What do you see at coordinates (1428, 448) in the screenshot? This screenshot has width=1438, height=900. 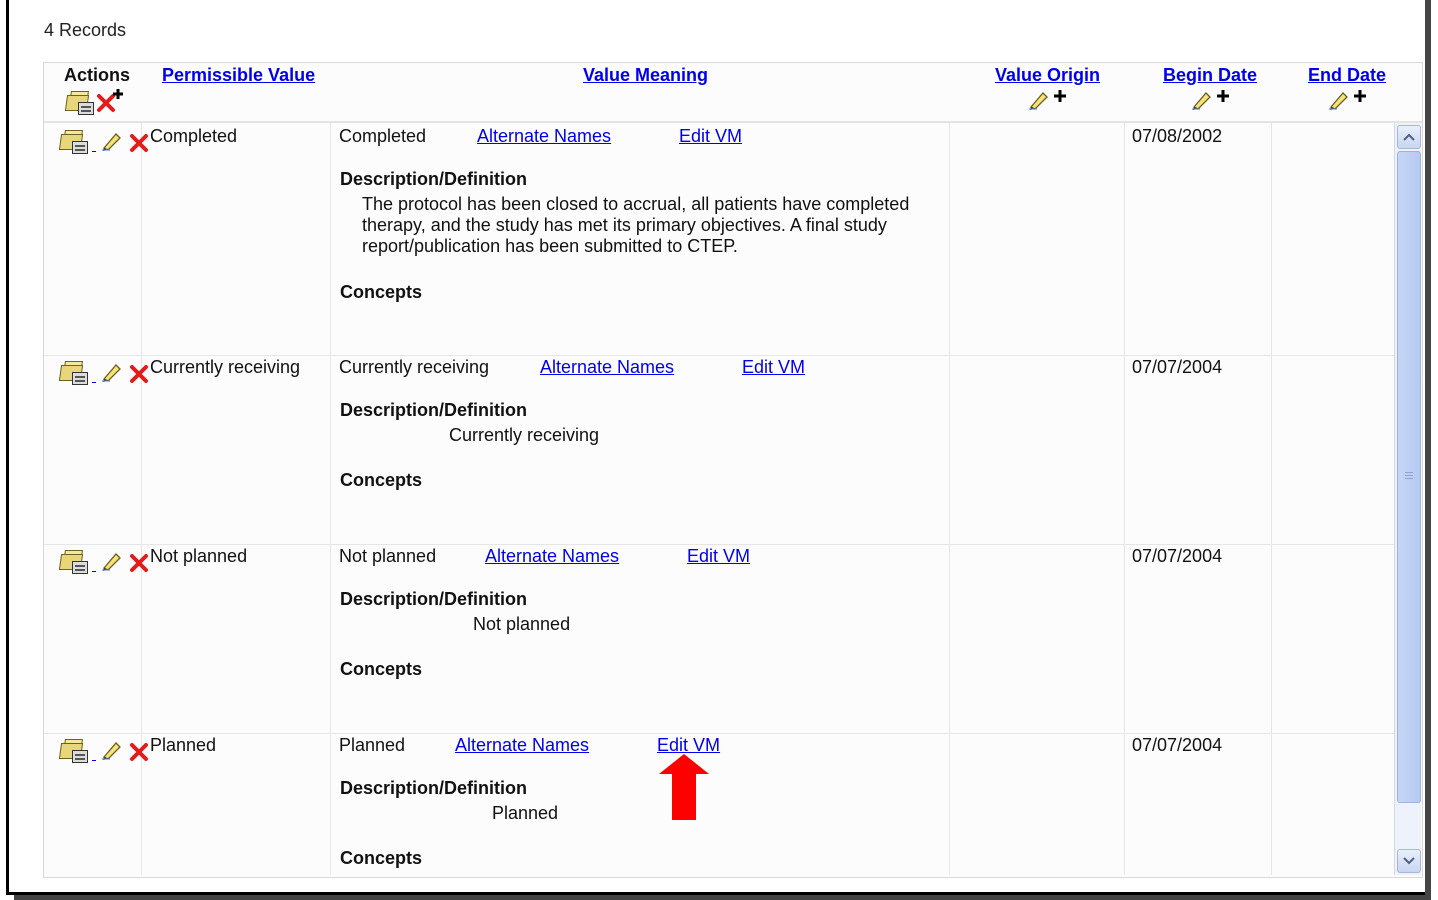 I see `frame-shadow` at bounding box center [1428, 448].